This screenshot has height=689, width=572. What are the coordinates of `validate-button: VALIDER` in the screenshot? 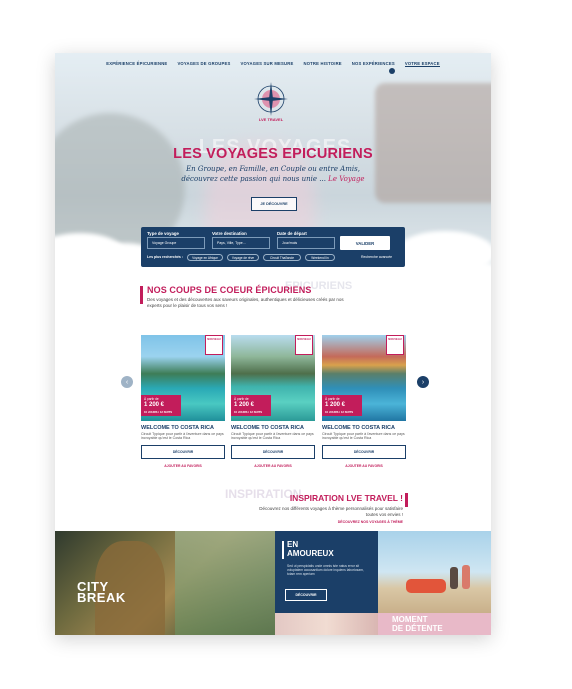 It's located at (365, 243).